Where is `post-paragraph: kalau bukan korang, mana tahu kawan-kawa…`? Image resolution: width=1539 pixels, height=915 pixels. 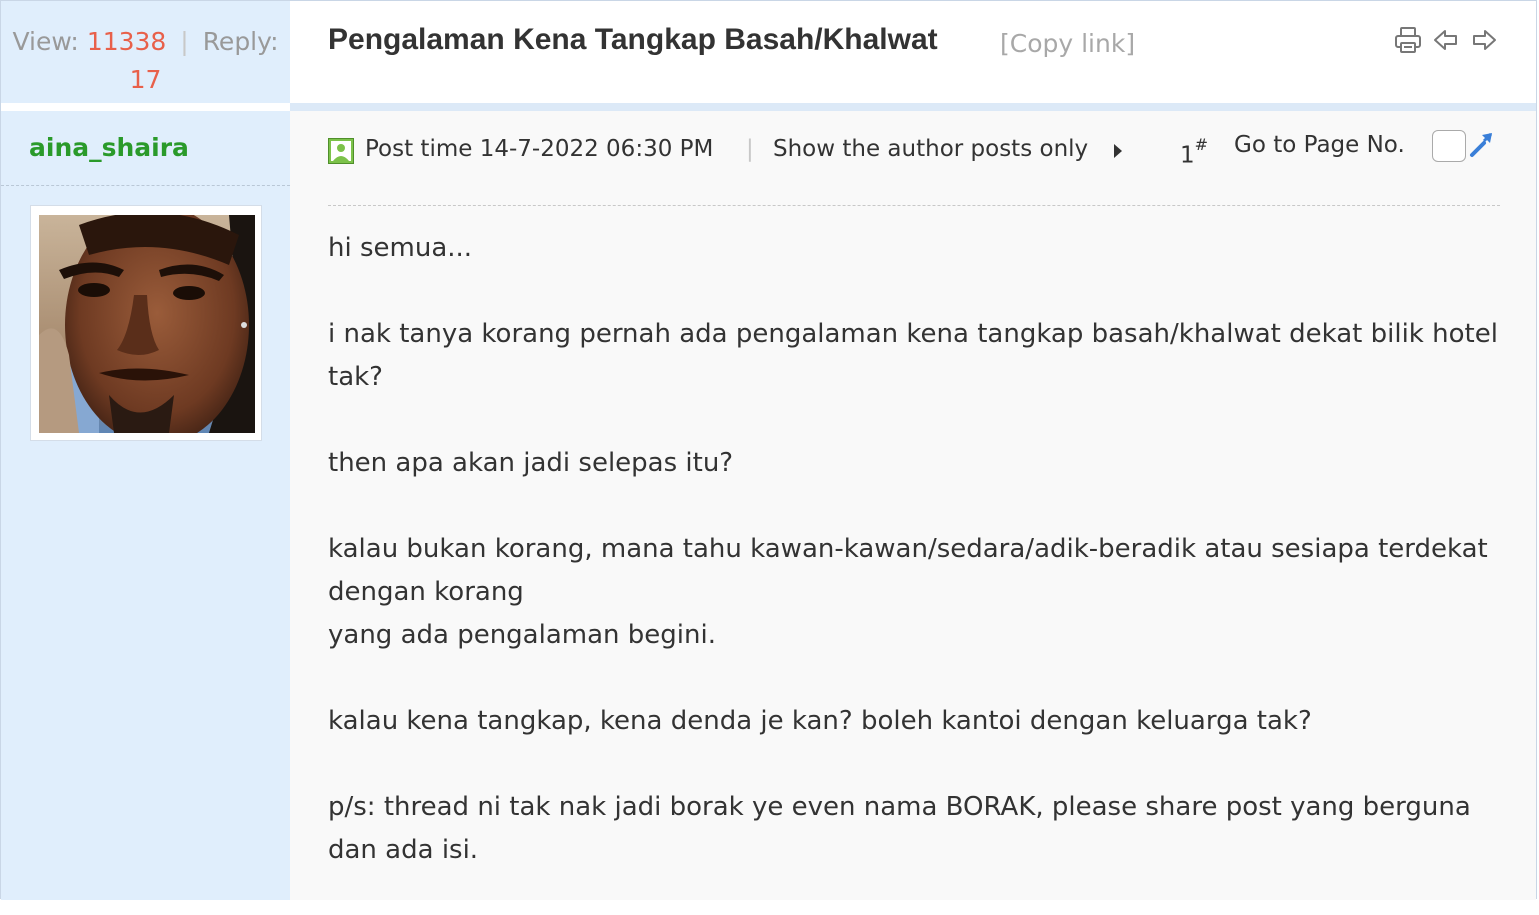
post-paragraph: kalau bukan korang, mana tahu kawan-kawa… is located at coordinates (914, 592).